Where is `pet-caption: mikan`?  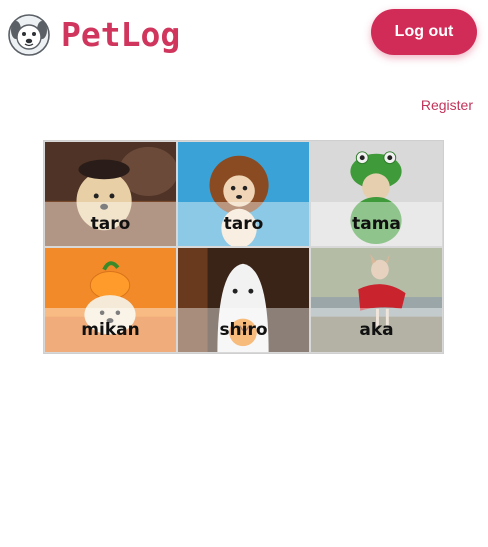
pet-caption: mikan is located at coordinates (110, 330).